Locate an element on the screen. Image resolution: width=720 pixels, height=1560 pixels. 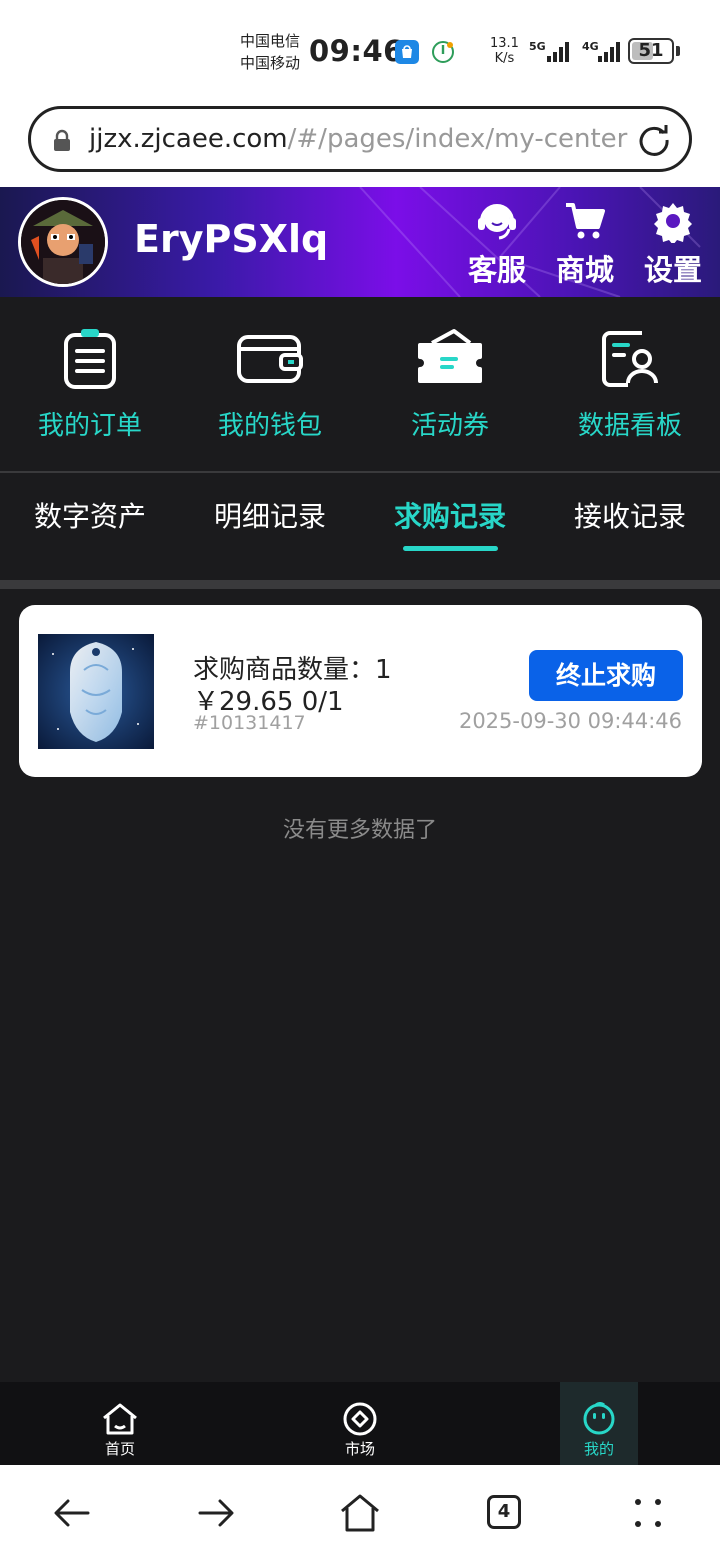
jade-pendant-image is located at coordinates (96, 691).